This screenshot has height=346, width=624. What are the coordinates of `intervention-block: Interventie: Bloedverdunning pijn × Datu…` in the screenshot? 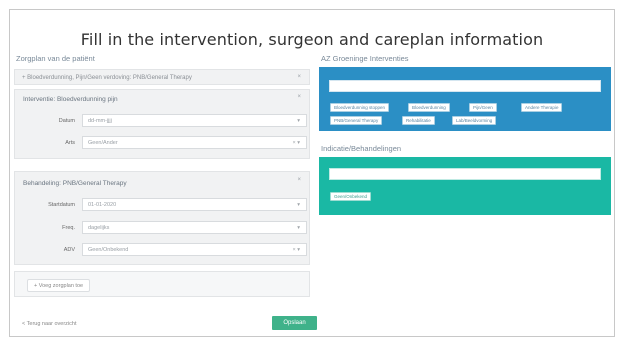 It's located at (162, 124).